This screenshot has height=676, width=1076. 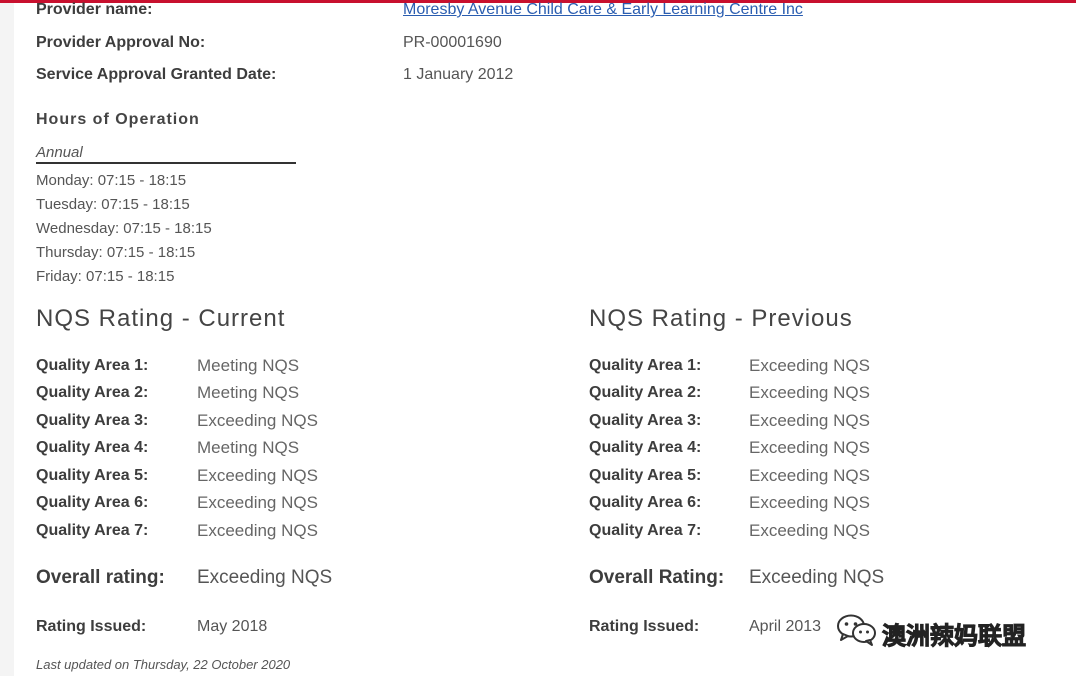 What do you see at coordinates (817, 577) in the screenshot?
I see `previous-overall-value: Exceeding NQS` at bounding box center [817, 577].